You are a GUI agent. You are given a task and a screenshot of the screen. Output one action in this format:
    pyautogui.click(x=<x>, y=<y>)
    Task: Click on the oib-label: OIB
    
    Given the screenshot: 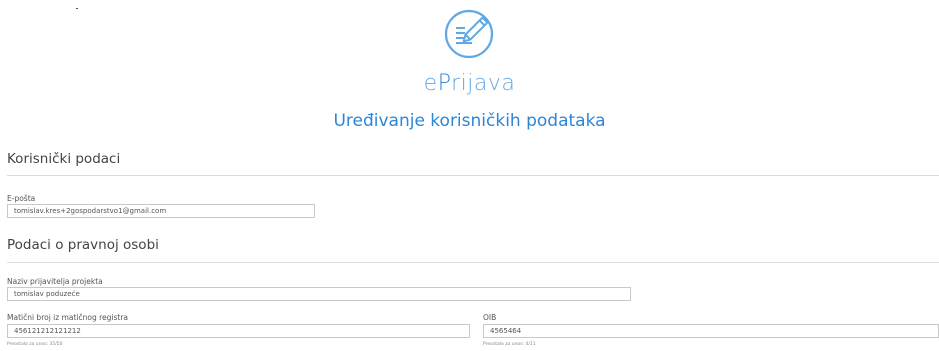 What is the action you would take?
    pyautogui.click(x=490, y=317)
    